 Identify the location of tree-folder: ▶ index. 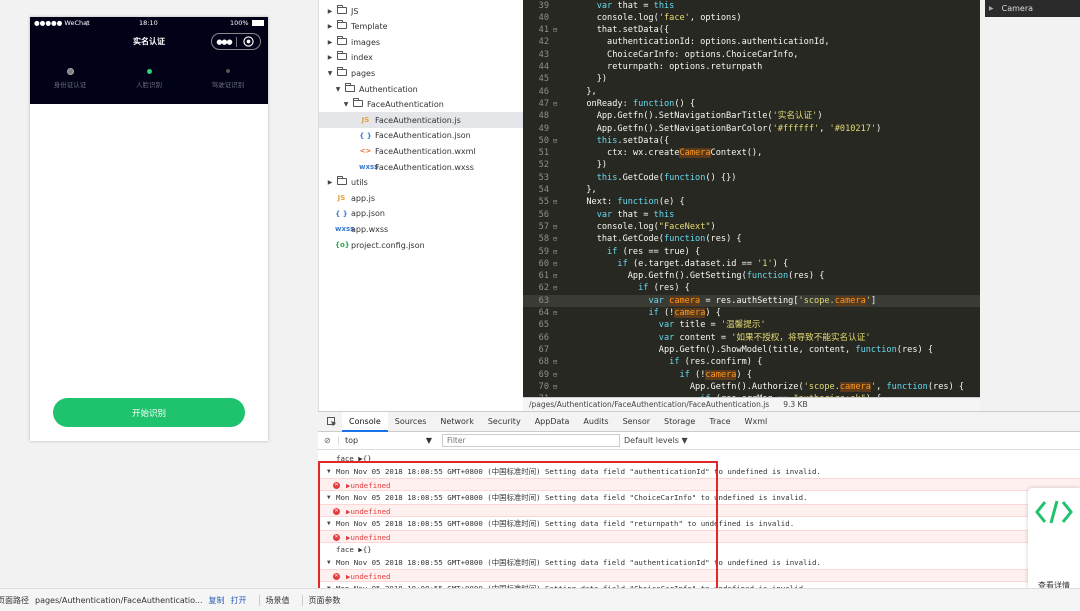
(421, 58).